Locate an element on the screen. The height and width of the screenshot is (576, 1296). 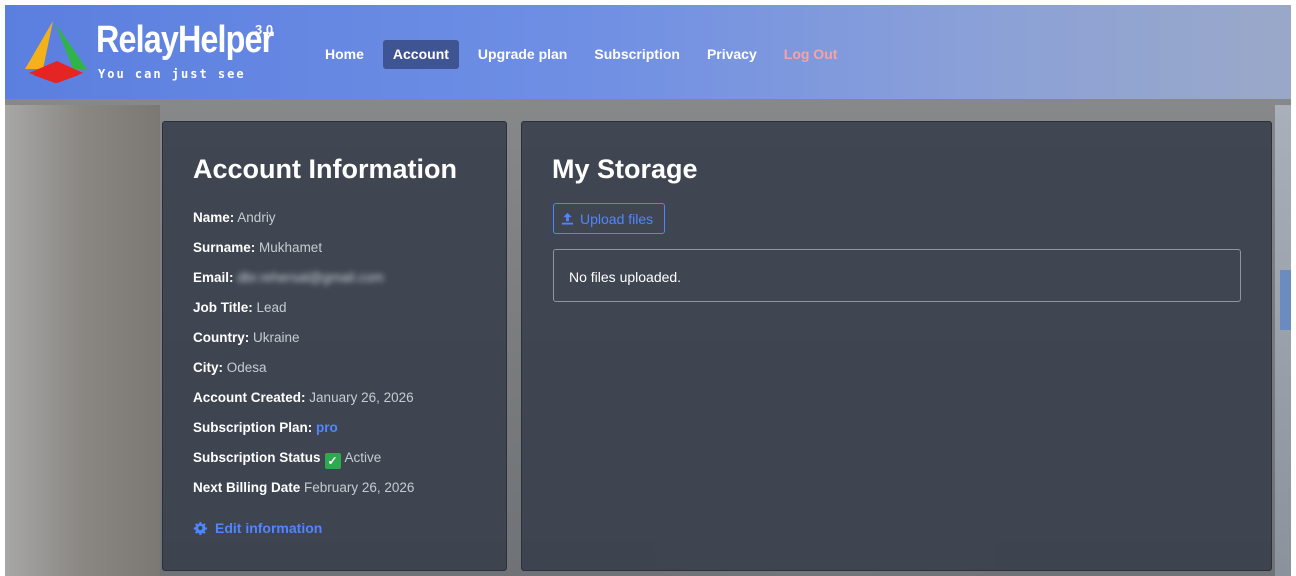
edit-information-link: Edit information is located at coordinates (257, 528).